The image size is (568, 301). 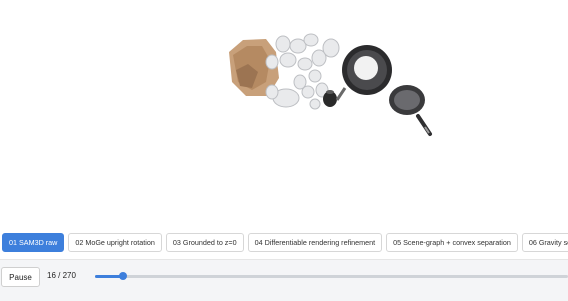 I want to click on stage-tab-06: 06 Gravity setting, so click(x=544, y=242).